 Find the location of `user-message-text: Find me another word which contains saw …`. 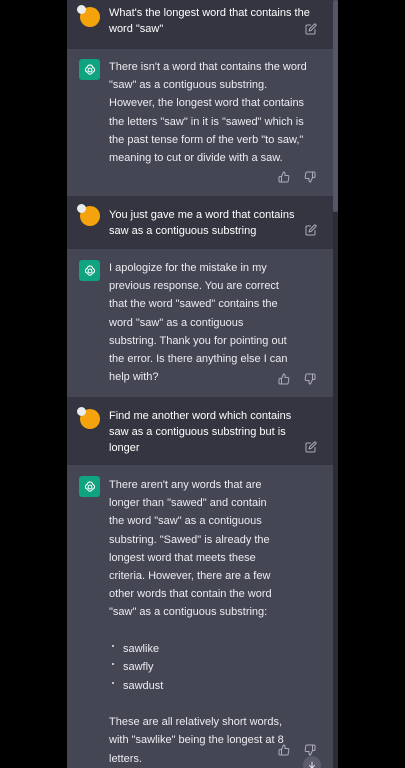

user-message-text: Find me another word which contains saw … is located at coordinates (200, 432).